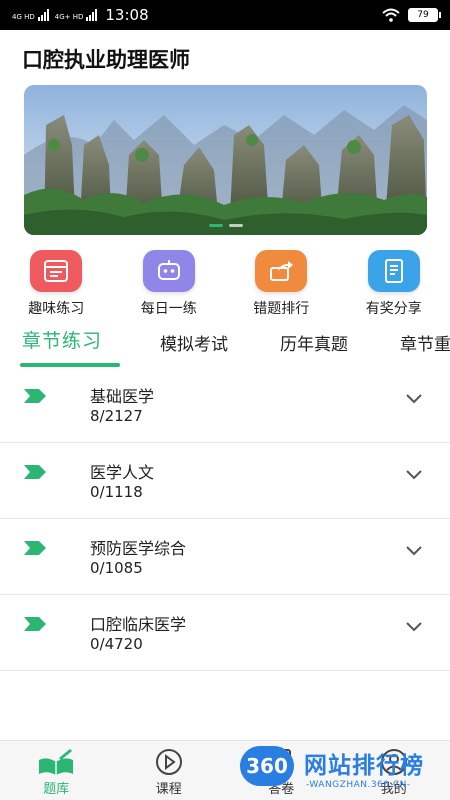  I want to click on chapter-progress: 0/4720, so click(116, 644).